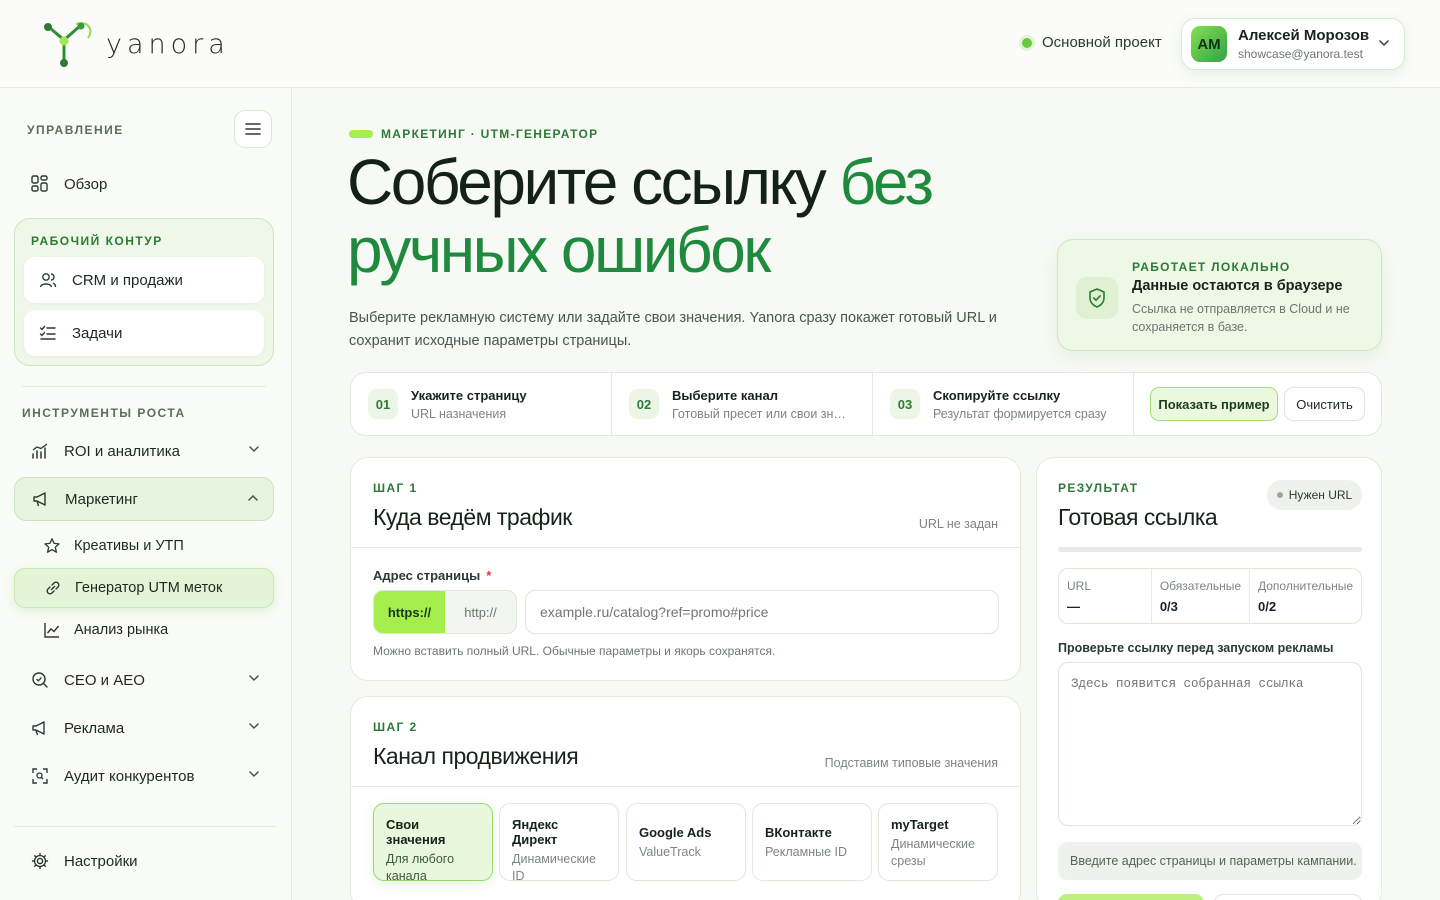  I want to click on channel-desc: Рекламные ID, so click(806, 852).